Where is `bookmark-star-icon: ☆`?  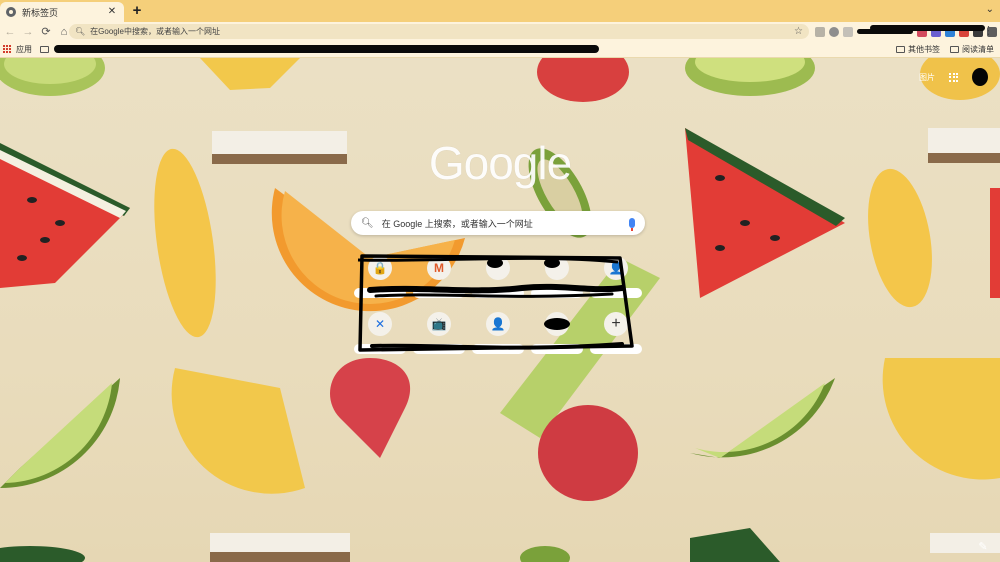 bookmark-star-icon: ☆ is located at coordinates (798, 31).